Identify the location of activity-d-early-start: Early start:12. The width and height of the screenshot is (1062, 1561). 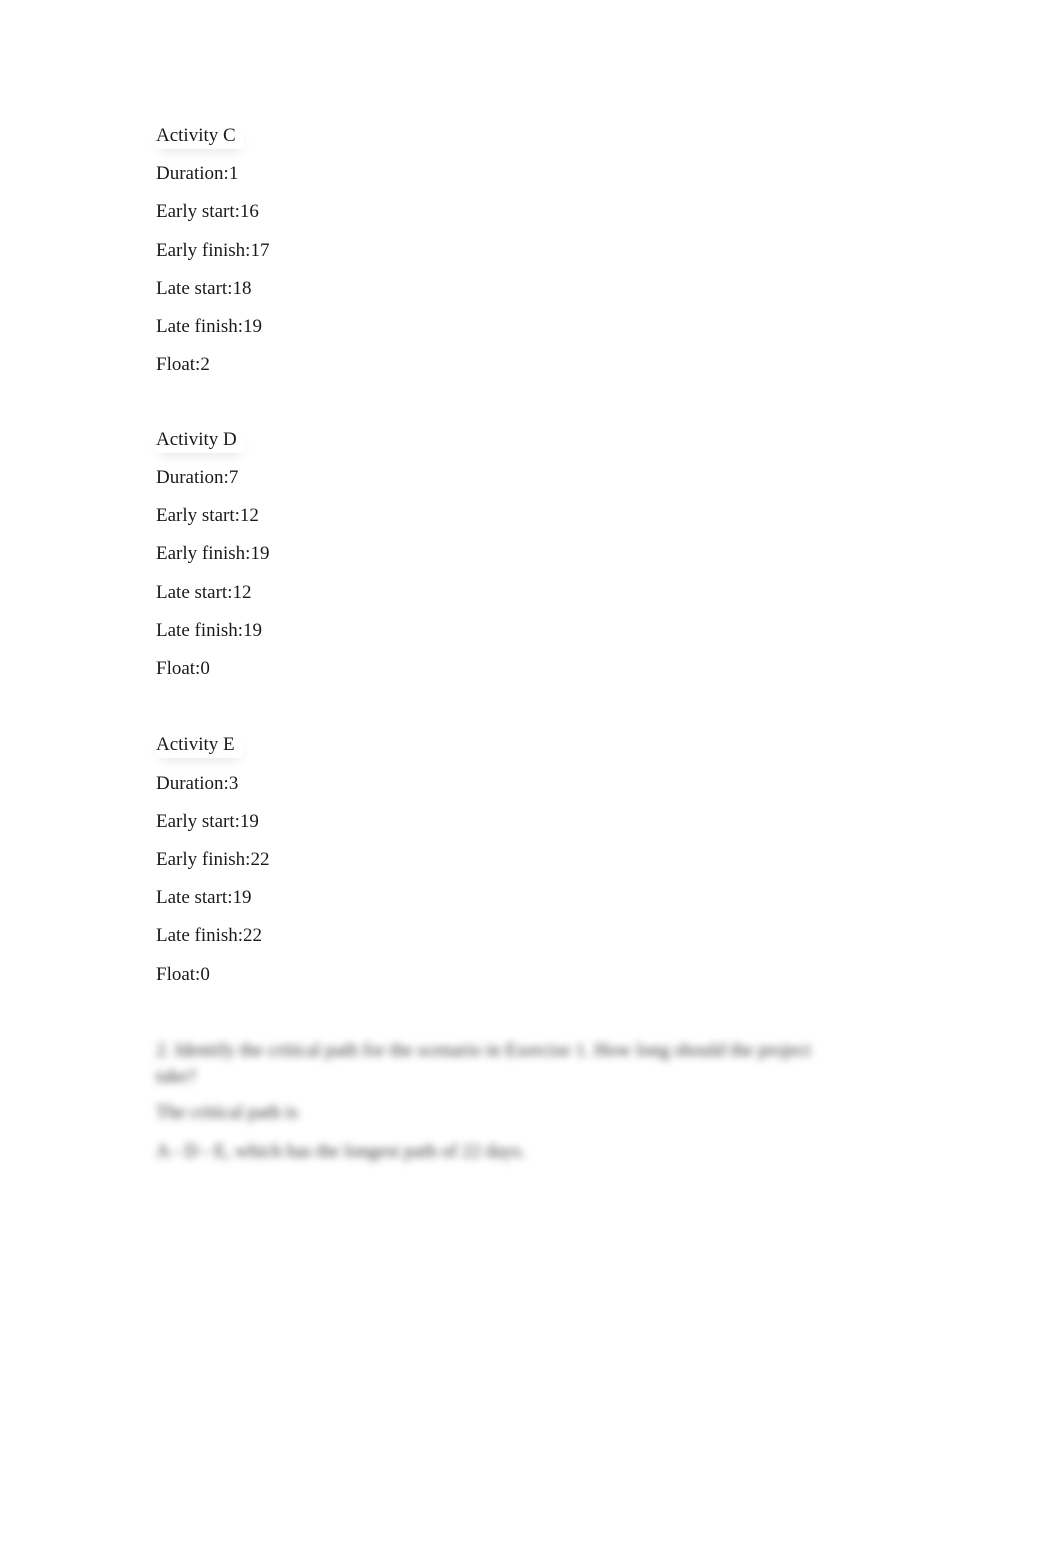
(207, 515).